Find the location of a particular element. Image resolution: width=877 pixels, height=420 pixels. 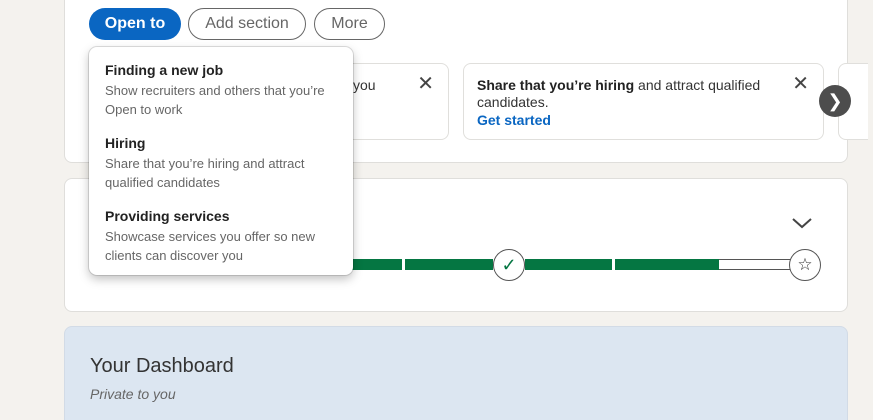

progress-track-remaining is located at coordinates (755, 264).